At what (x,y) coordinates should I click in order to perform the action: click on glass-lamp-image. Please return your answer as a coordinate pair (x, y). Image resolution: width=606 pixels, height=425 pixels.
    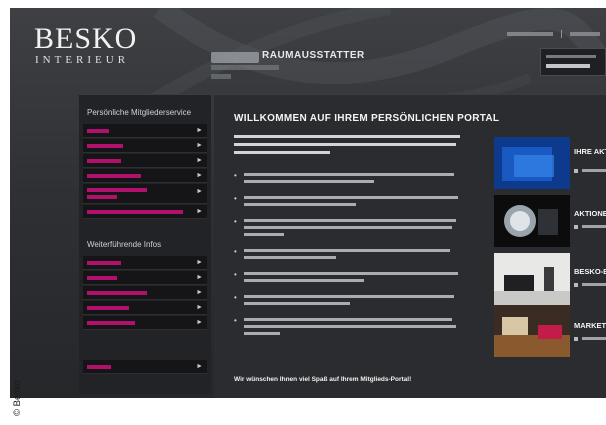
    Looking at the image, I should click on (532, 221).